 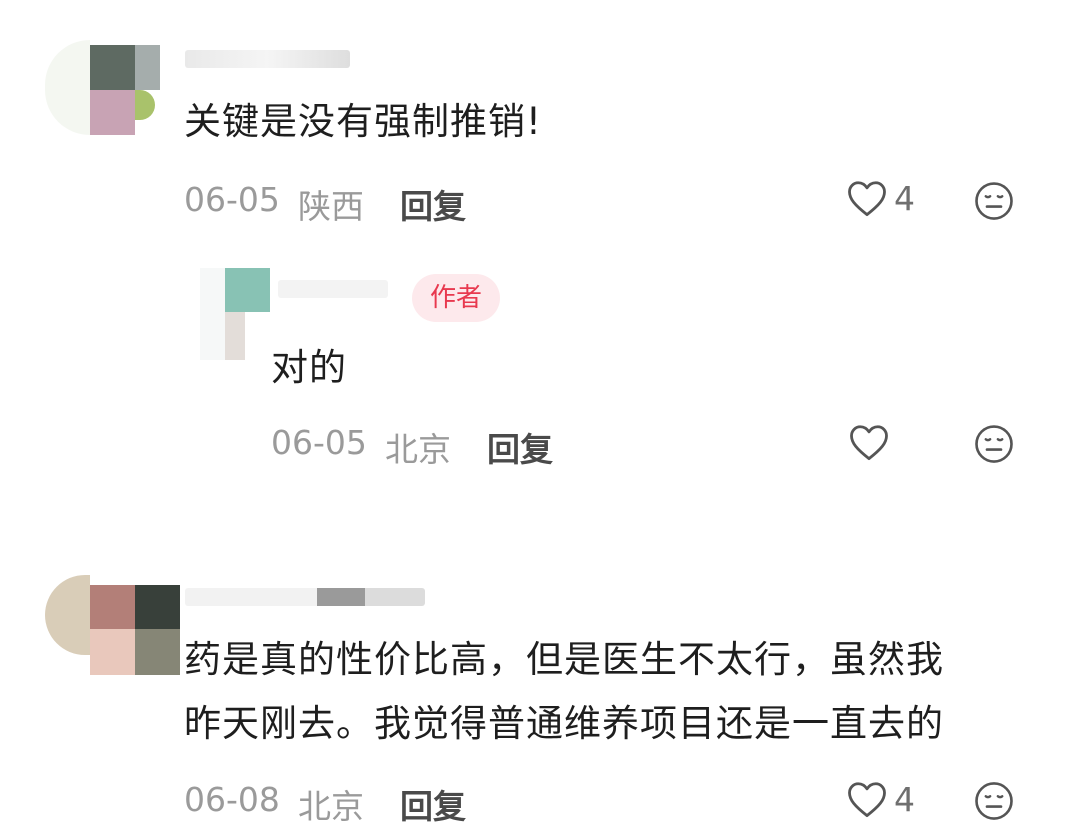 What do you see at coordinates (564, 659) in the screenshot?
I see `comment-text-line-1: 药是真的性价比高，但是医生不太行，虽然我` at bounding box center [564, 659].